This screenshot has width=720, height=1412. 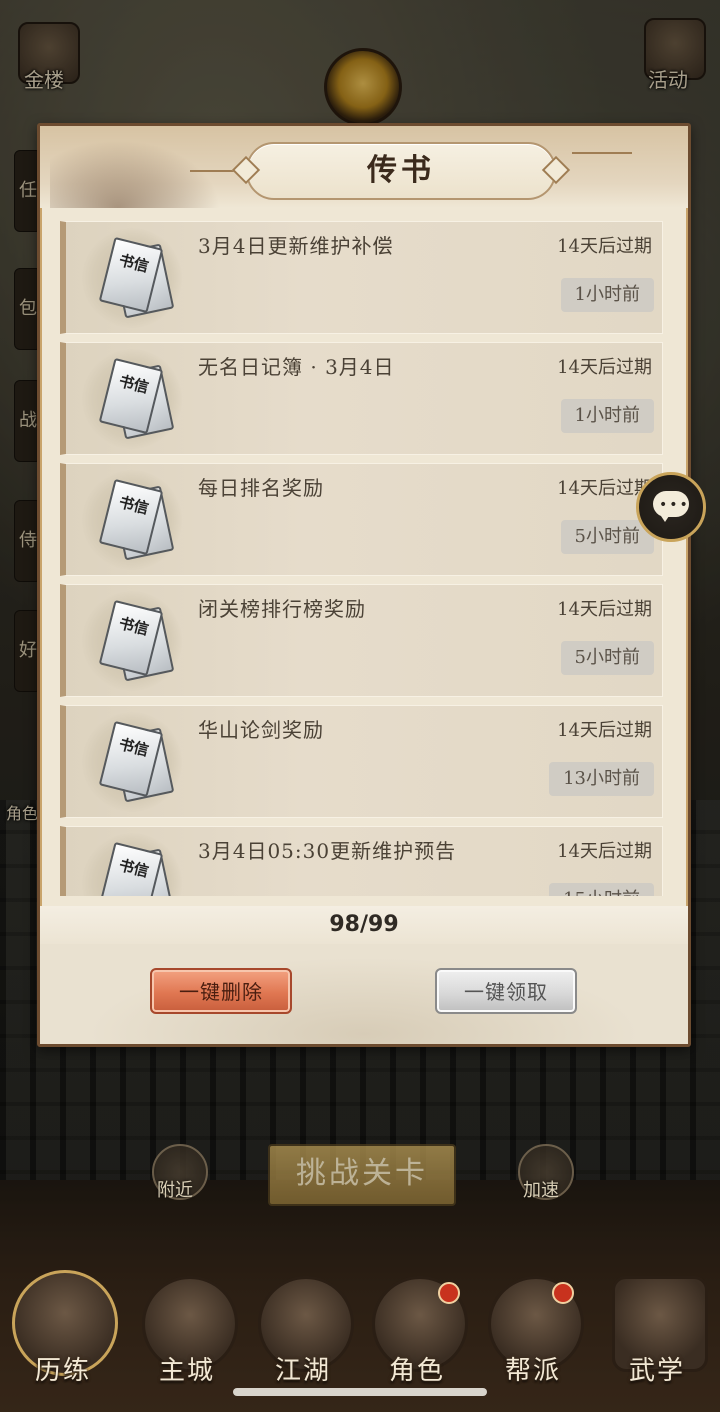 What do you see at coordinates (602, 153) in the screenshot?
I see `cloud-ornament-right` at bounding box center [602, 153].